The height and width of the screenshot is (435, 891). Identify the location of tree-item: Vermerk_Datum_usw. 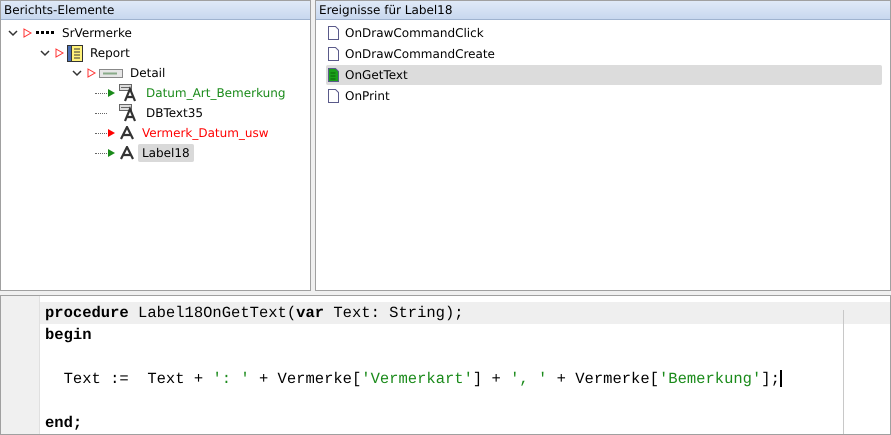
(205, 133).